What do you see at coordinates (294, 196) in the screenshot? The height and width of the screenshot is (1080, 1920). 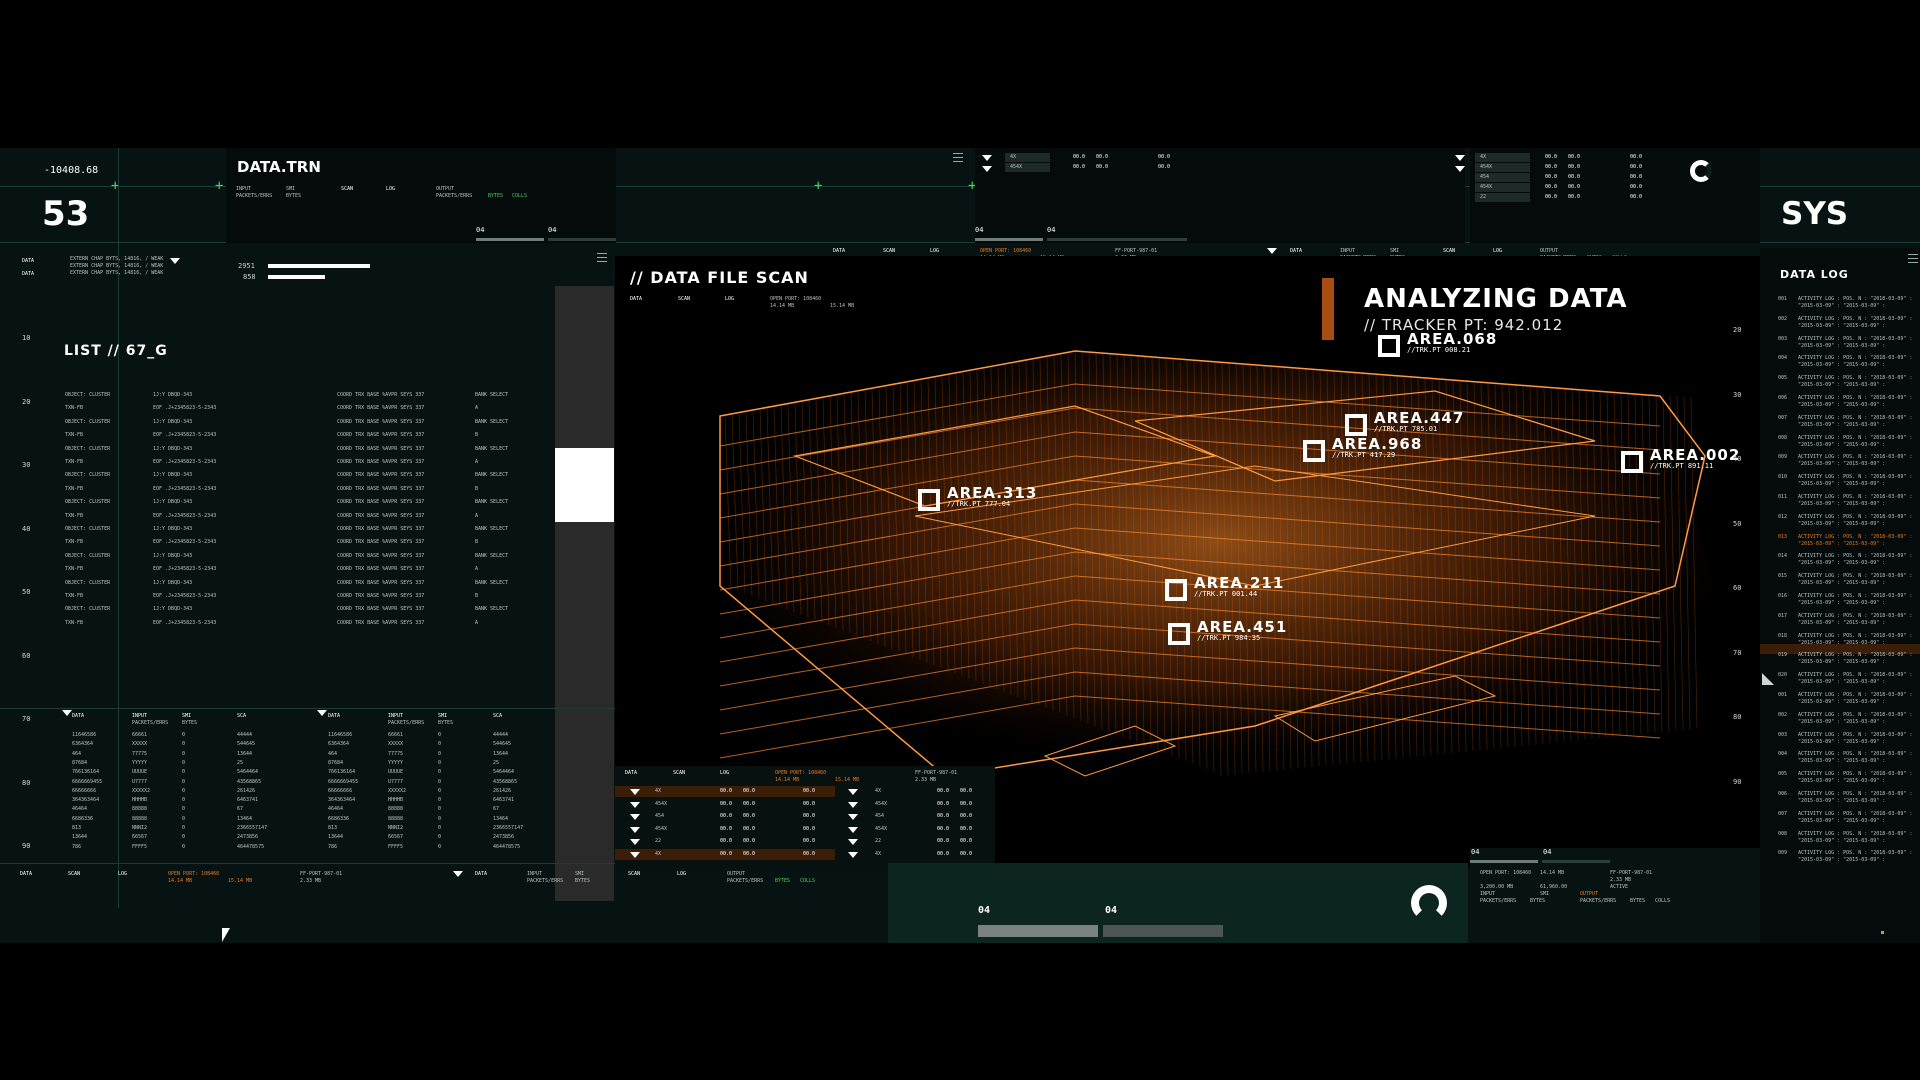 I see `io-sub: BYTES` at bounding box center [294, 196].